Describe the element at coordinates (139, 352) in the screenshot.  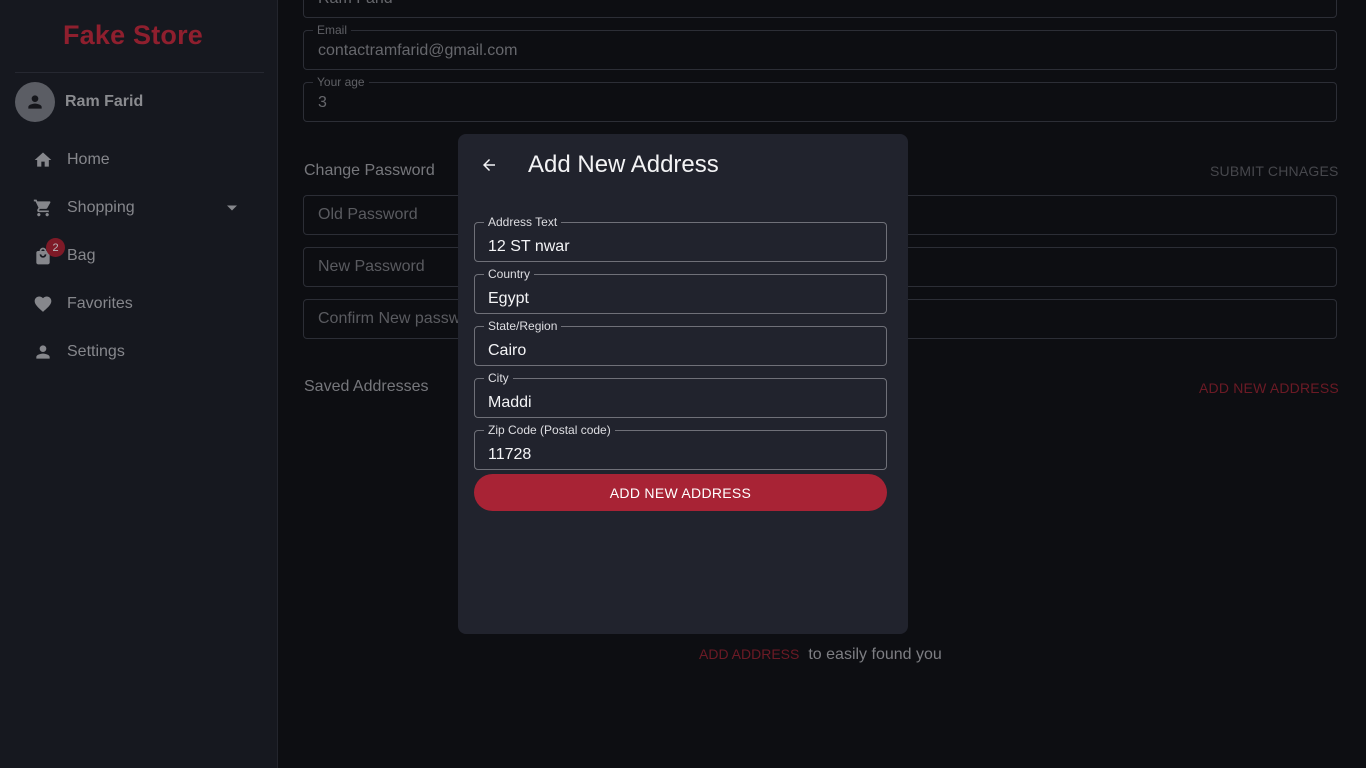
I see `sidebar-item-settings: Settings` at that location.